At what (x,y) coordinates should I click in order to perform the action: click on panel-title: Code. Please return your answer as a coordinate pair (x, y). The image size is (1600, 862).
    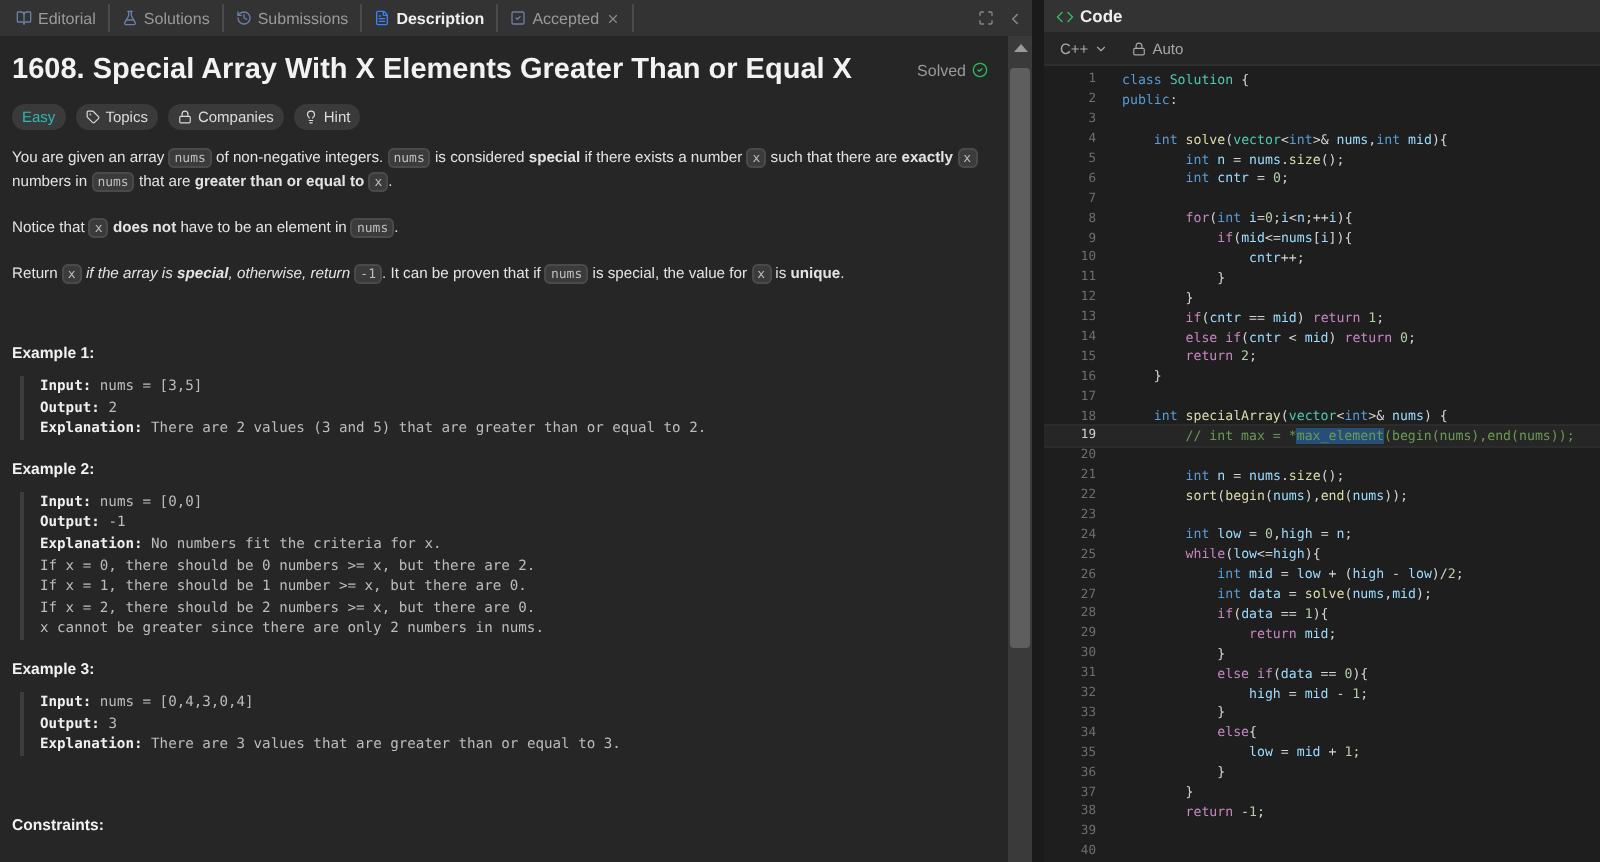
    Looking at the image, I should click on (1101, 16).